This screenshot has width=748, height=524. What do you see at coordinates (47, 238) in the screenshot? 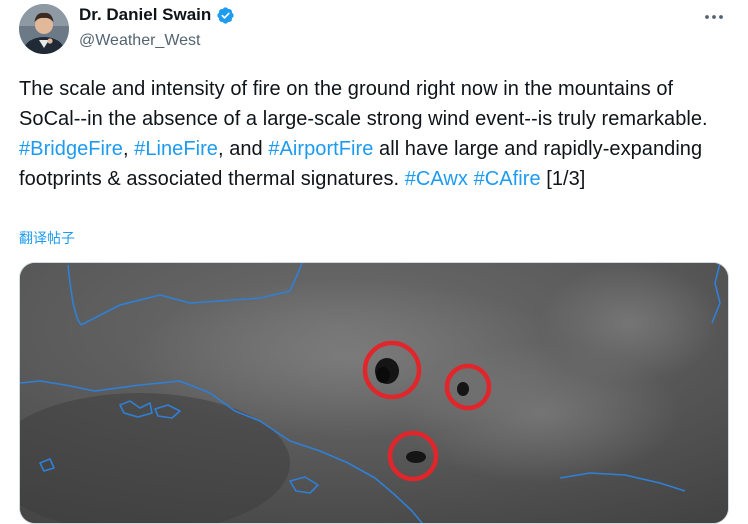
I see `translate-post-link: 翻译帖子` at bounding box center [47, 238].